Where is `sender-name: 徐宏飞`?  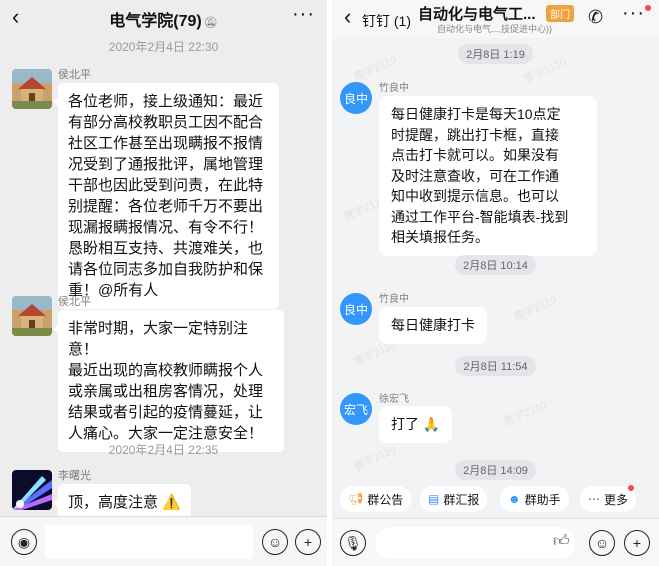
sender-name: 徐宏飞 is located at coordinates (394, 399).